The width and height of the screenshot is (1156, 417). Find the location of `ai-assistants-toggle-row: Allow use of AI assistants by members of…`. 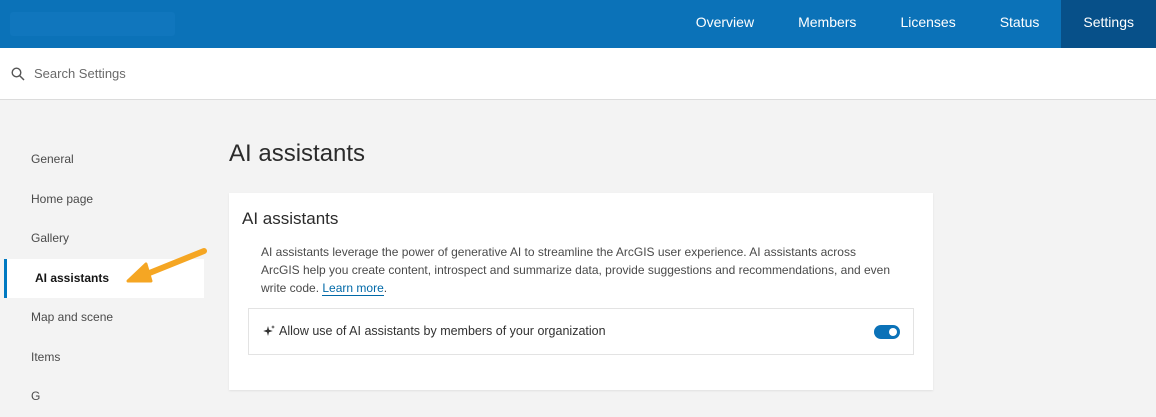

ai-assistants-toggle-row: Allow use of AI assistants by members of… is located at coordinates (581, 331).